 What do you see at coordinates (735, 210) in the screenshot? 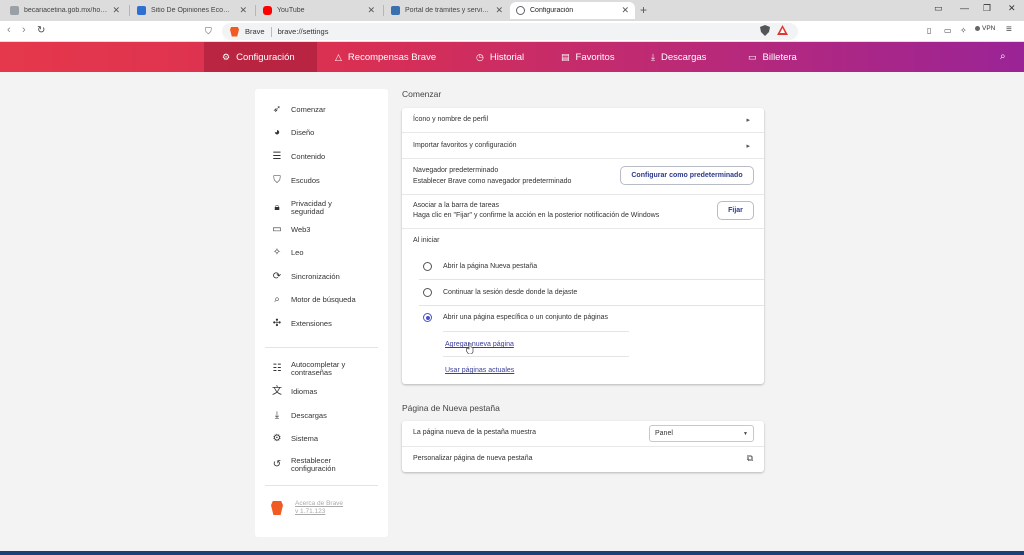
I see `pin-button: Fijar` at bounding box center [735, 210].